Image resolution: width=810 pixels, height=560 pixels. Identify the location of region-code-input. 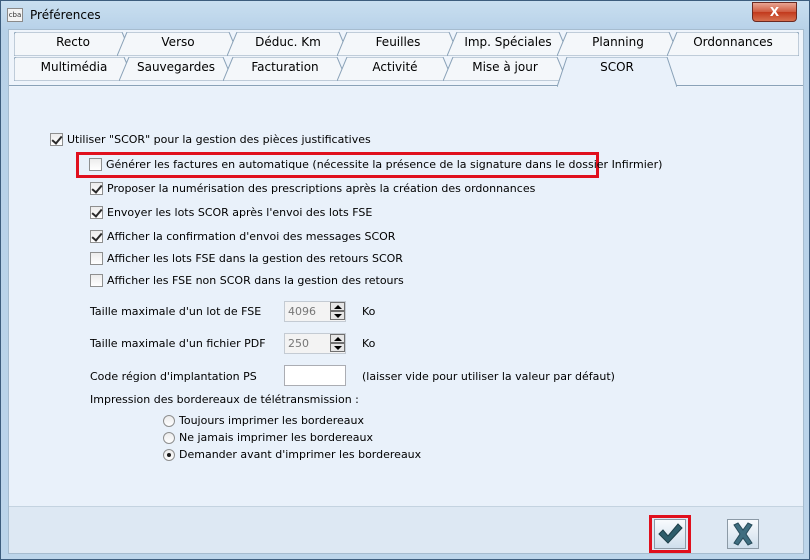
(315, 375).